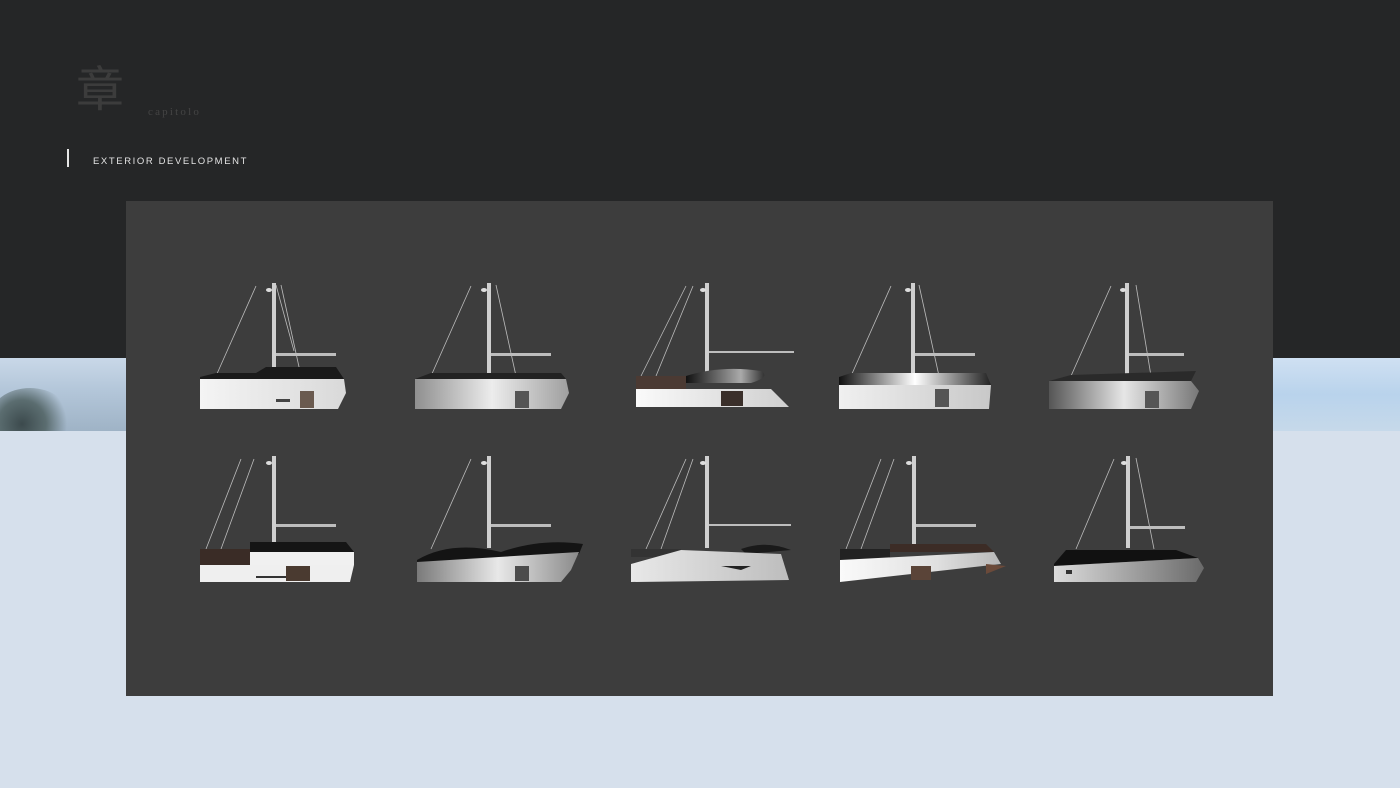 The image size is (1400, 788). What do you see at coordinates (170, 161) in the screenshot?
I see `section-title: EXTERIOR DEVELOPMENT` at bounding box center [170, 161].